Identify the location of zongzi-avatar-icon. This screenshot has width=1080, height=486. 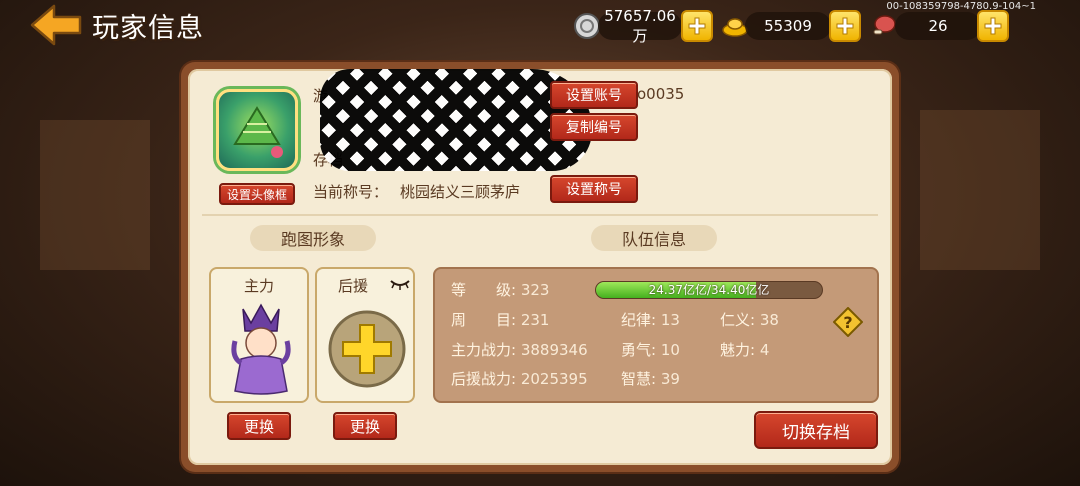
(258, 132).